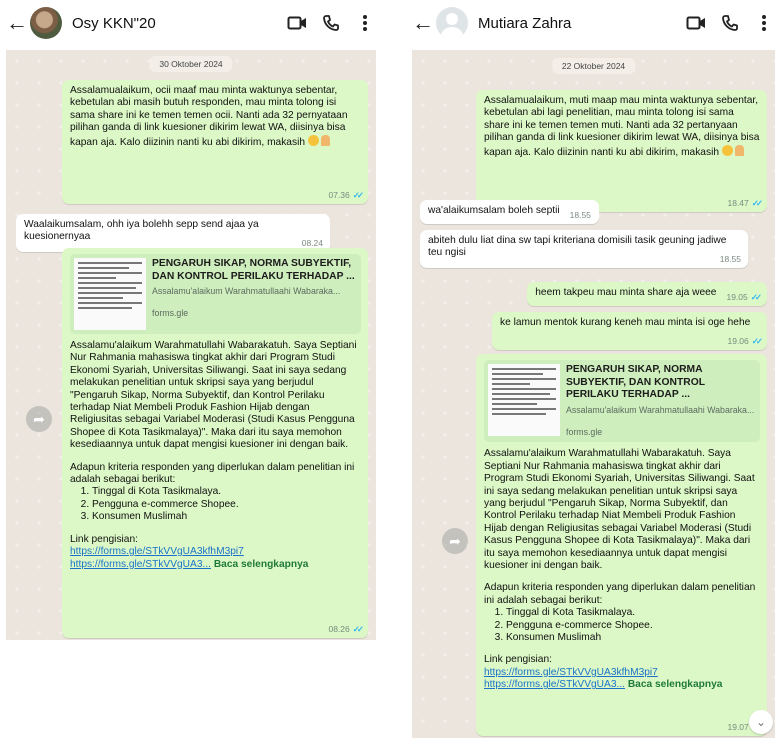  I want to click on message-meta: 19.06 ✓✓, so click(745, 340).